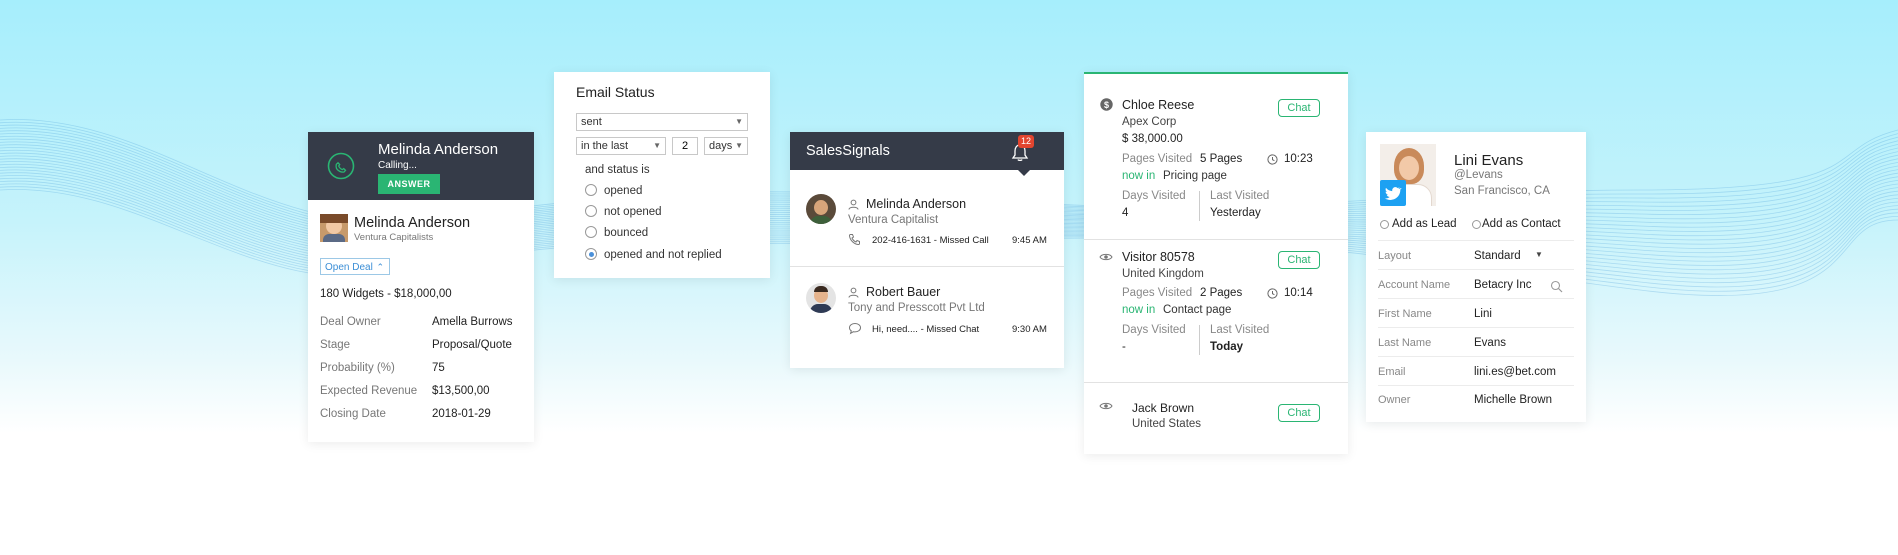 This screenshot has height=555, width=1898. What do you see at coordinates (1158, 105) in the screenshot?
I see `visitor-name: Chloe Reese` at bounding box center [1158, 105].